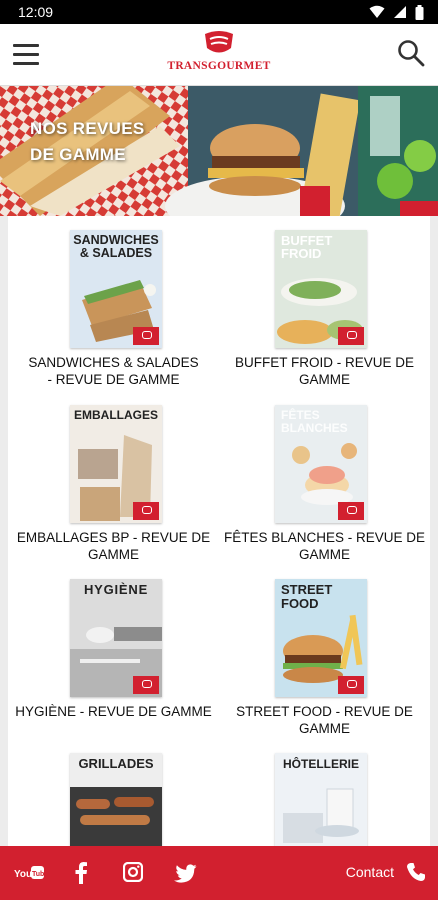  What do you see at coordinates (26, 54) in the screenshot?
I see `menu-button` at bounding box center [26, 54].